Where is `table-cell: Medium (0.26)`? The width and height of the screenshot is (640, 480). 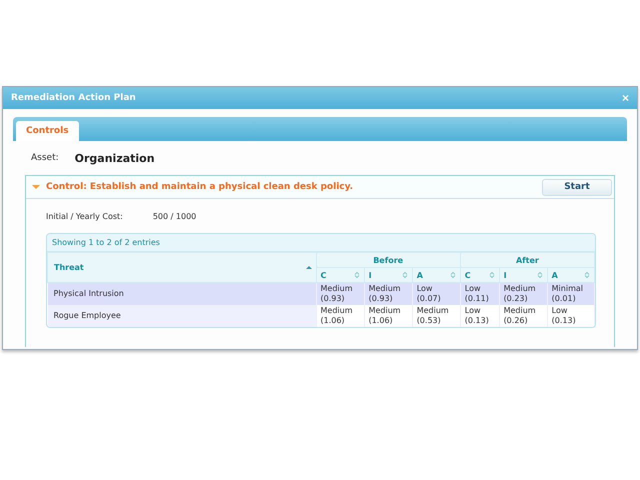
table-cell: Medium (0.26) is located at coordinates (523, 316).